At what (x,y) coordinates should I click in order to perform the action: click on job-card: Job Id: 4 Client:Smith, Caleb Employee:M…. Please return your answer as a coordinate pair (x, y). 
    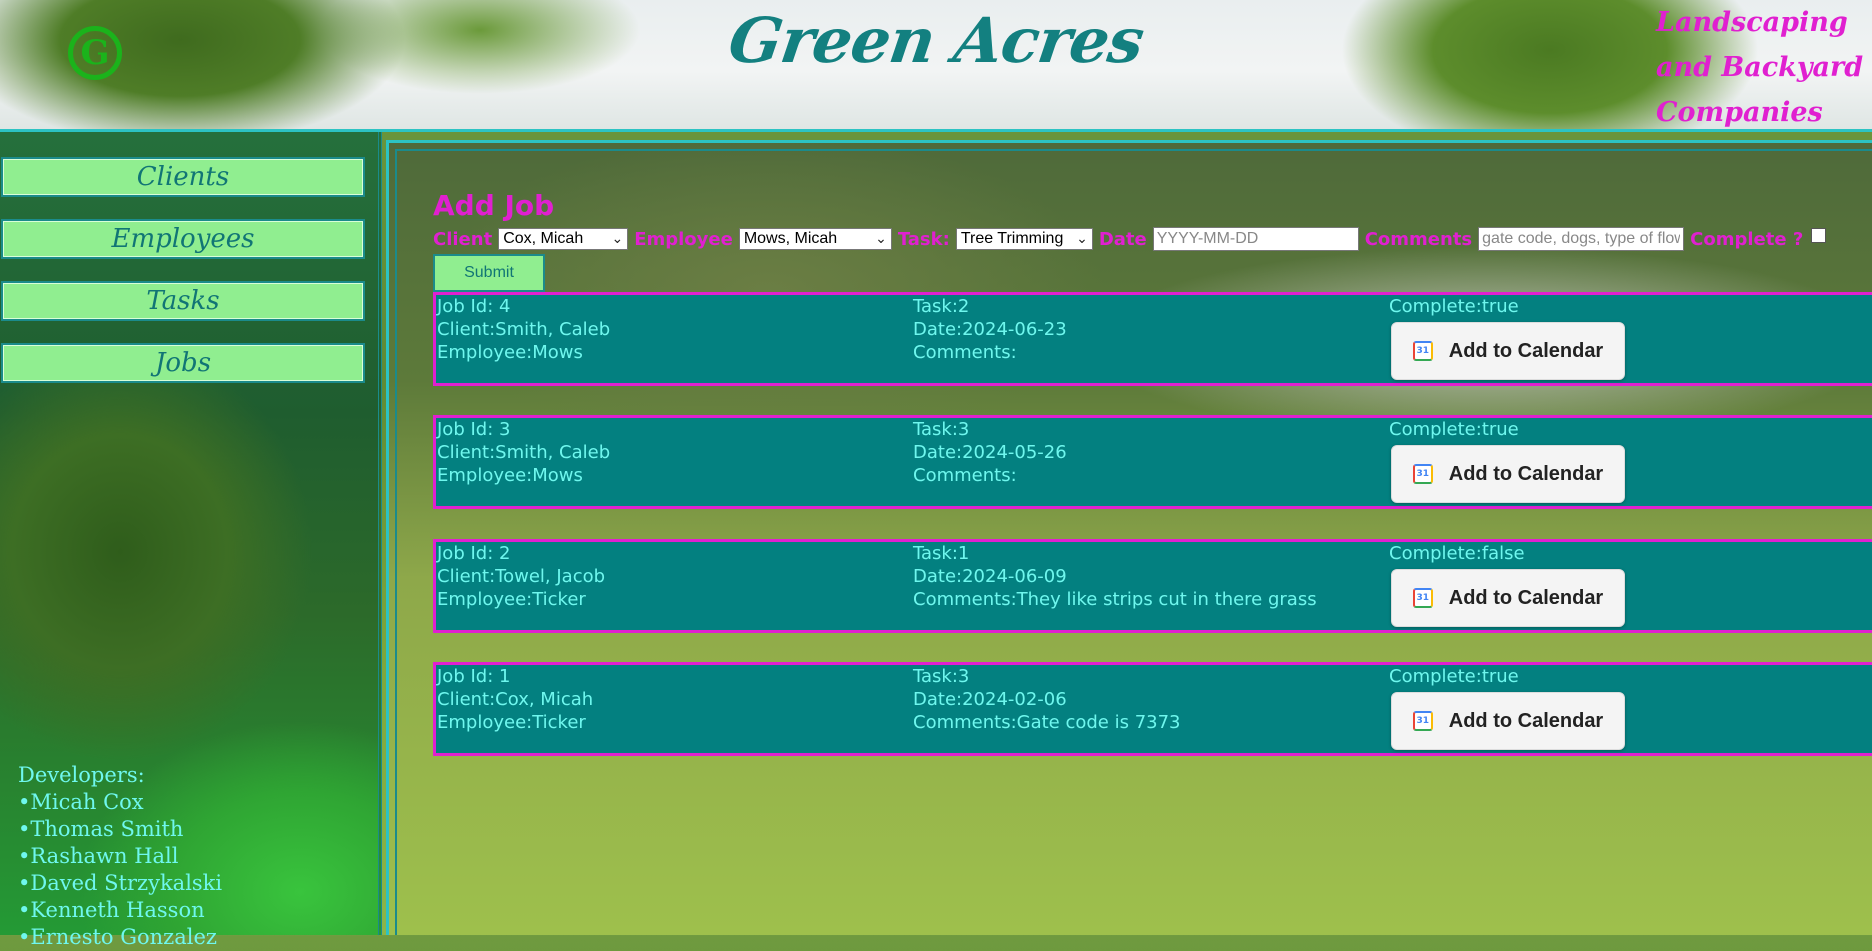
    Looking at the image, I should click on (1152, 339).